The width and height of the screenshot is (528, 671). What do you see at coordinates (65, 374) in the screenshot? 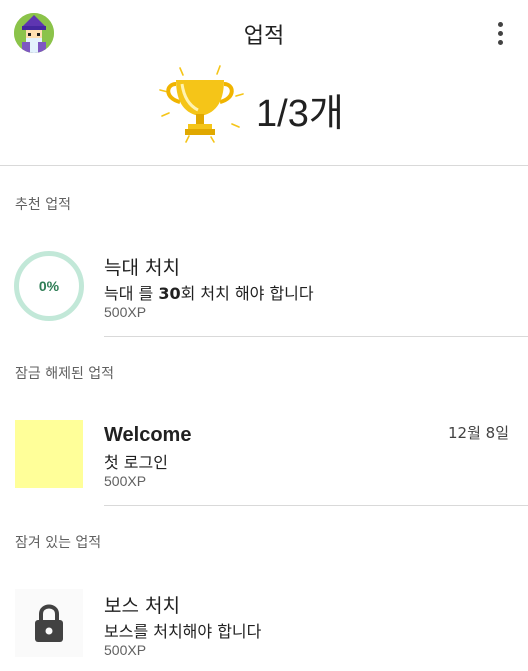
I see `section-unlocked-label: 잠금 해제된 업적` at bounding box center [65, 374].